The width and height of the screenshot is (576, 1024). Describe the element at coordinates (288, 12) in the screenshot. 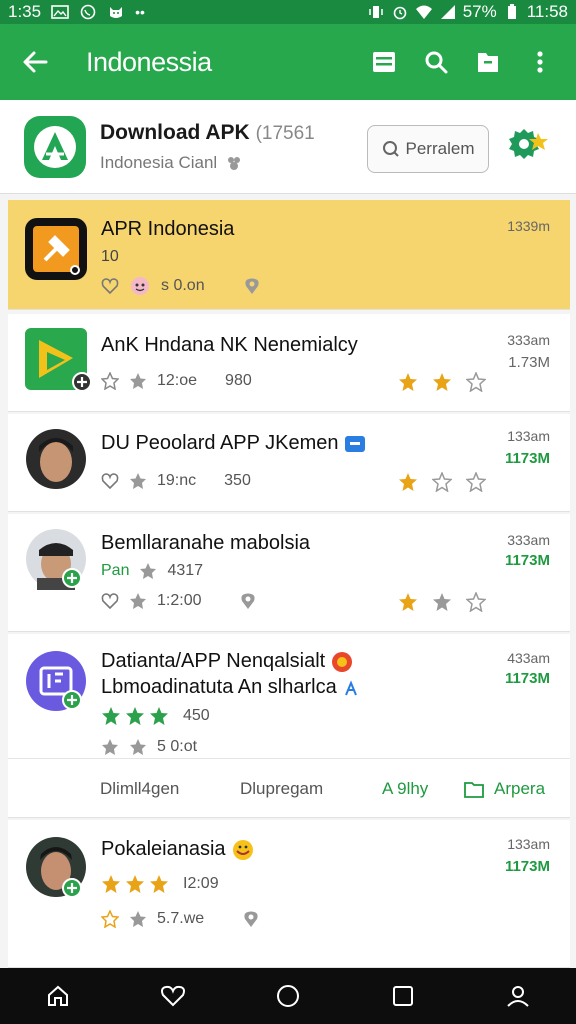

I see `status-bar: 1:35 •• 57% 11:58` at that location.